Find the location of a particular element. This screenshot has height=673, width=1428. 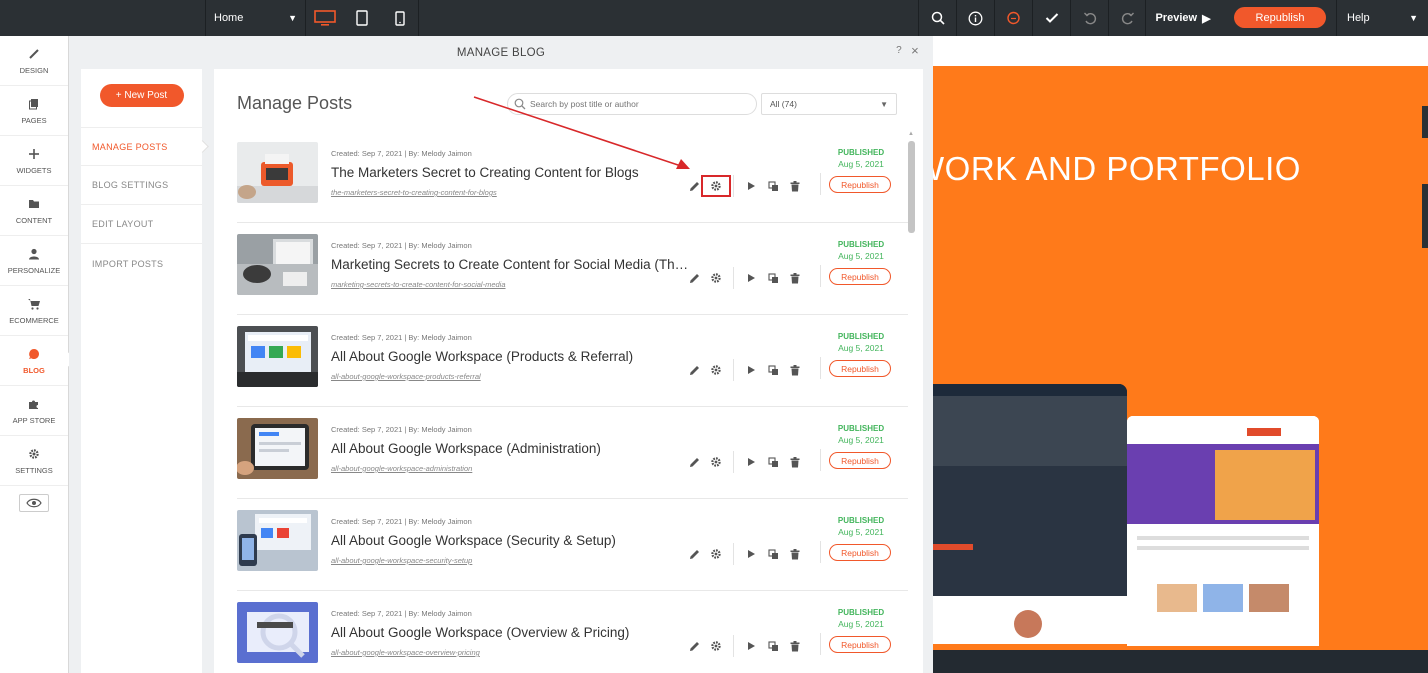

comments-button is located at coordinates (1013, 18).